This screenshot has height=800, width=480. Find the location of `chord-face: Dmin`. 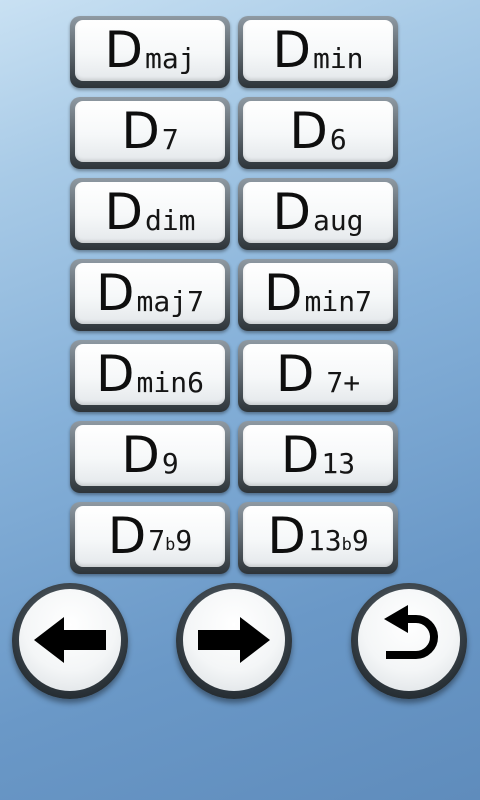

chord-face: Dmin is located at coordinates (318, 50).